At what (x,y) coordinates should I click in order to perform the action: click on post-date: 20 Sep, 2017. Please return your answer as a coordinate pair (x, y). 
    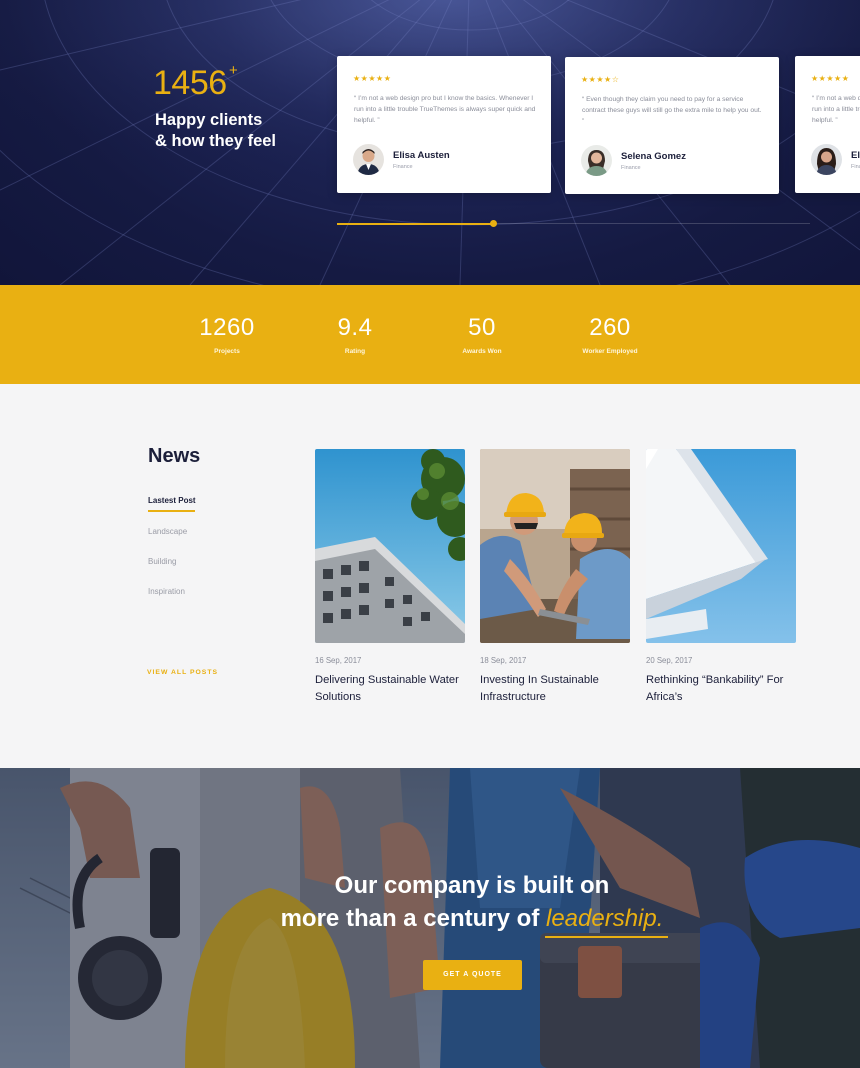
    Looking at the image, I should click on (669, 660).